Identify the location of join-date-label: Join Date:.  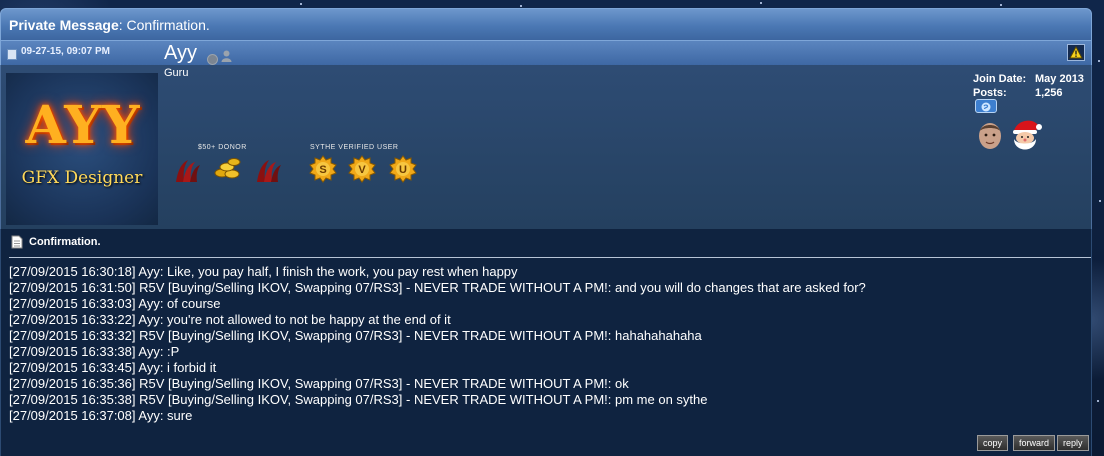
(1000, 79).